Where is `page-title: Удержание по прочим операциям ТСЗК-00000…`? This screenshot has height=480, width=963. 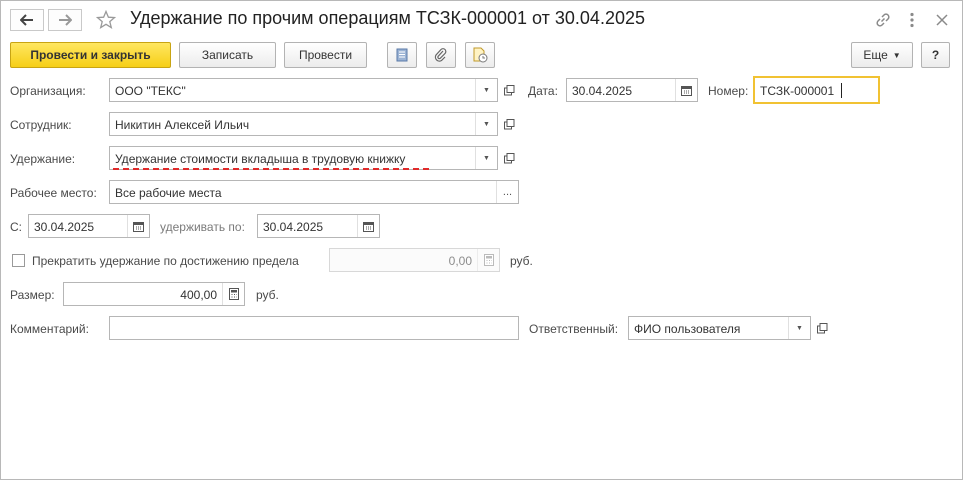
page-title: Удержание по прочим операциям ТСЗК-00000… is located at coordinates (387, 18).